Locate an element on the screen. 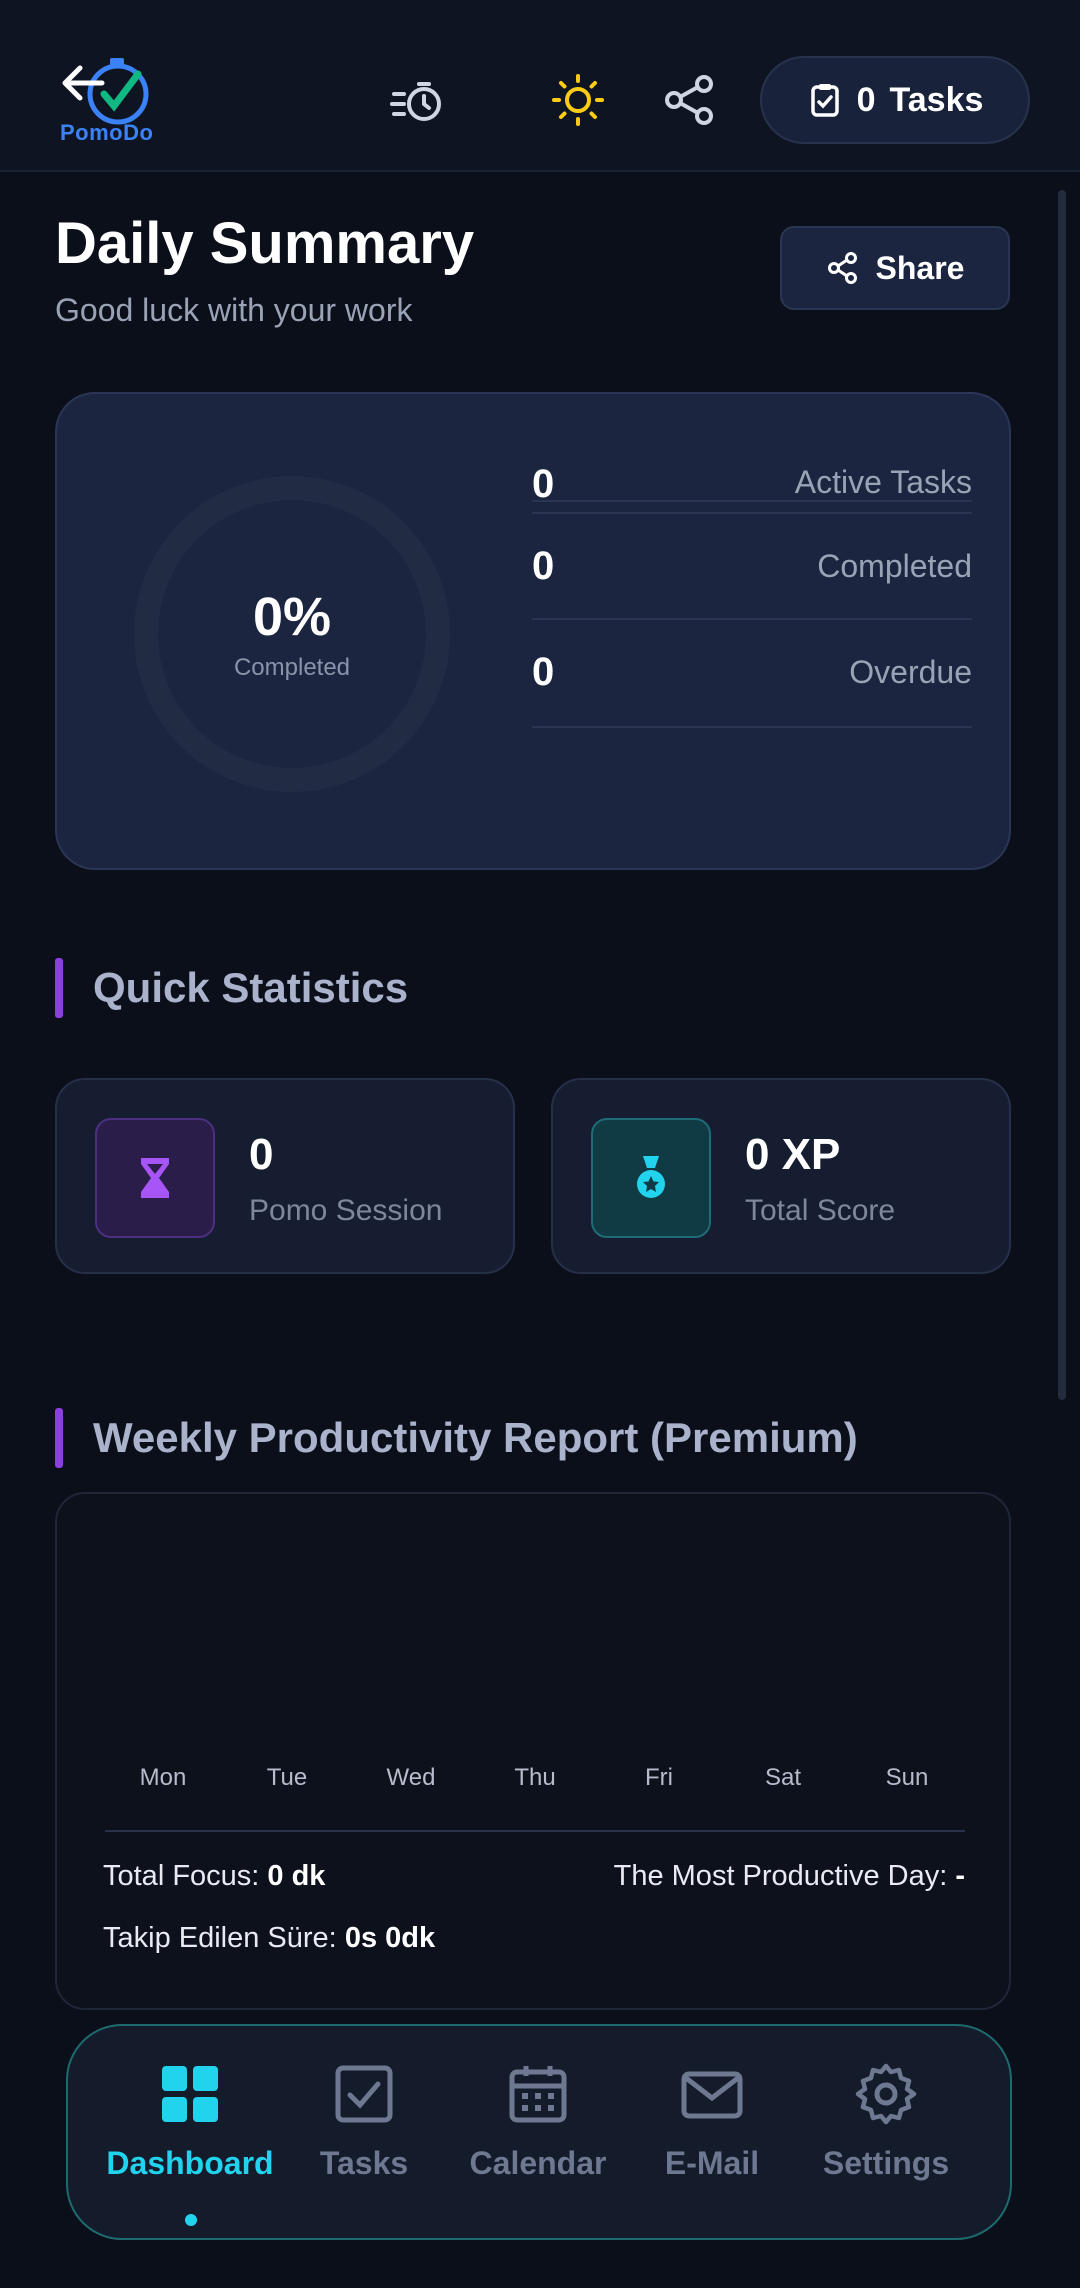  gear-icon is located at coordinates (886, 2094).